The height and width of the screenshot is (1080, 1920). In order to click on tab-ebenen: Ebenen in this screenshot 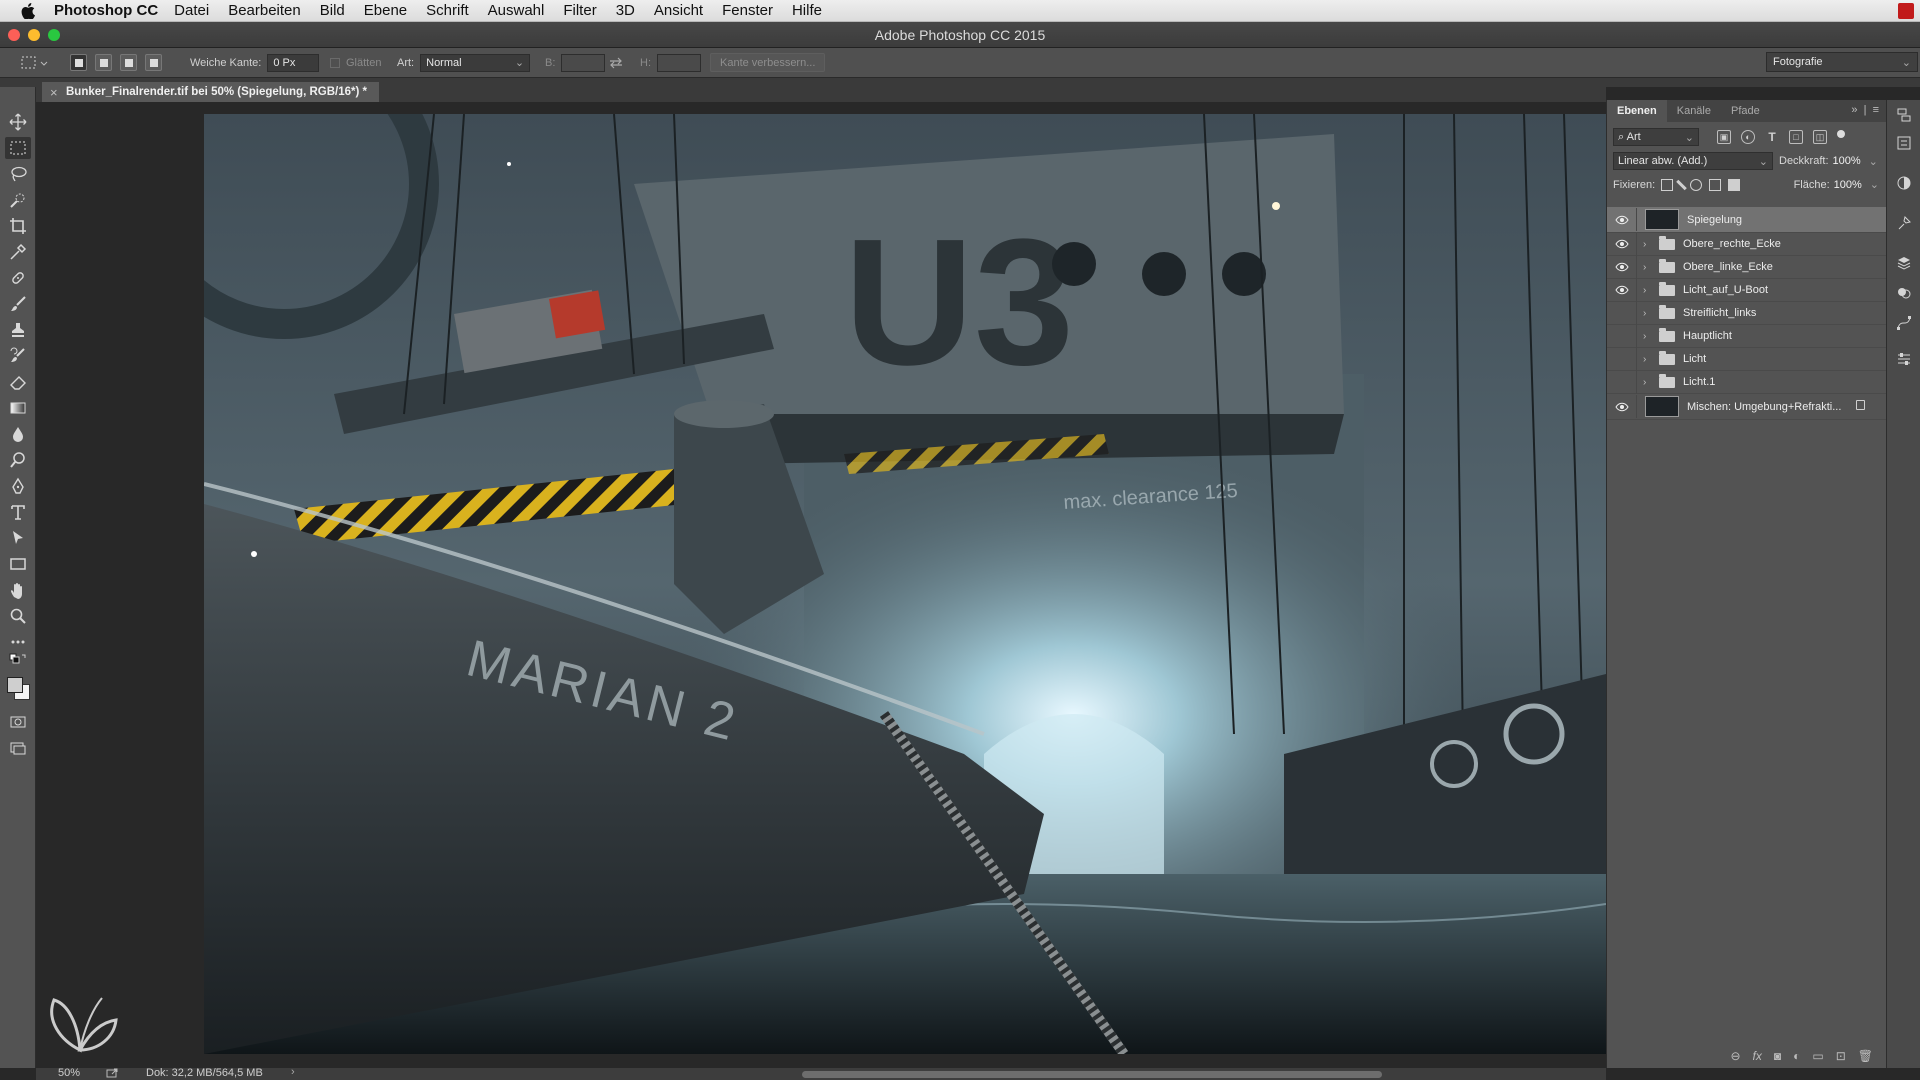, I will do `click(1637, 111)`.